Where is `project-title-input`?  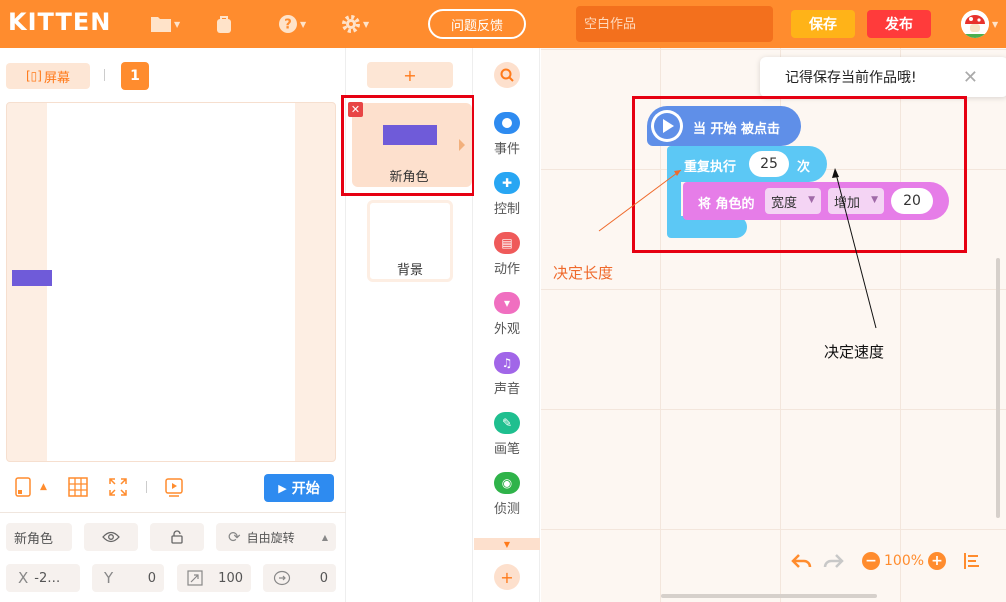 project-title-input is located at coordinates (674, 24).